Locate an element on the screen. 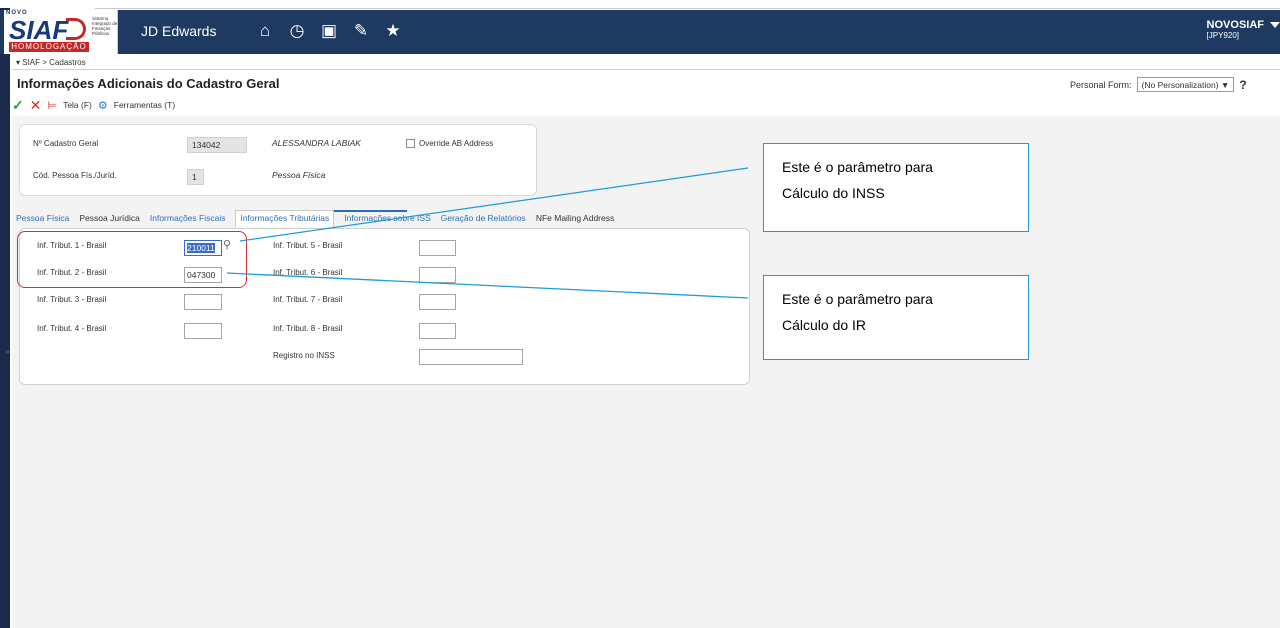 This screenshot has width=1280, height=628. nav-icons: ⌂ ◷ ▣ ✎ ★ is located at coordinates (329, 31).